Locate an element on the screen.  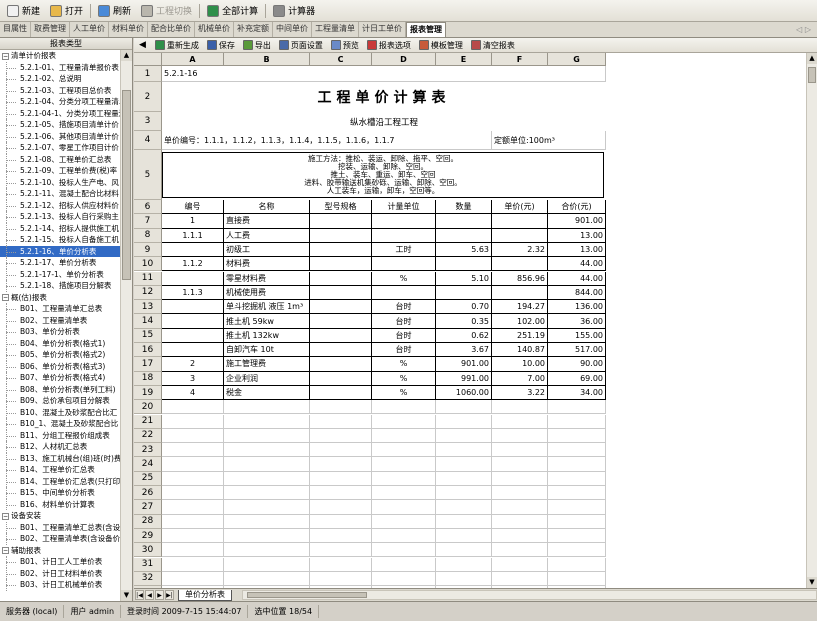
tree-item: B05、单价分析表(格式2) is located at coordinates (60, 355).